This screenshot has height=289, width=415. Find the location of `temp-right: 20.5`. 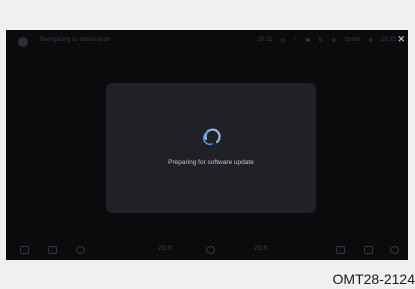

temp-right: 20.5 is located at coordinates (261, 248).